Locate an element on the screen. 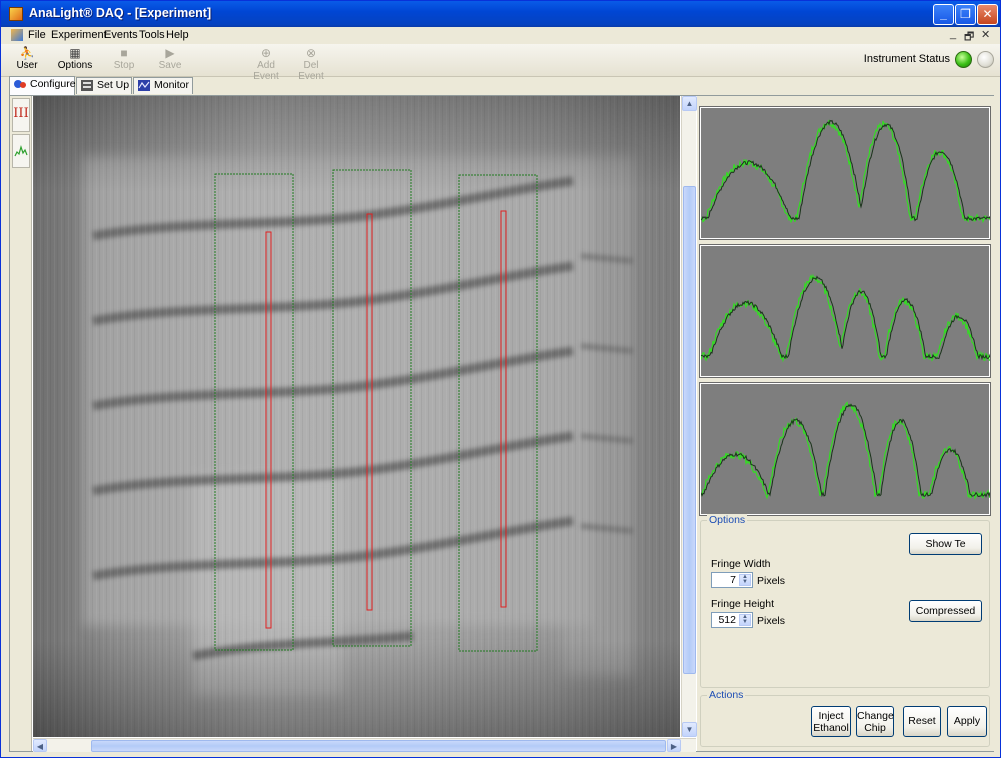  inject-ethanol-label-1: Inject is located at coordinates (831, 716).